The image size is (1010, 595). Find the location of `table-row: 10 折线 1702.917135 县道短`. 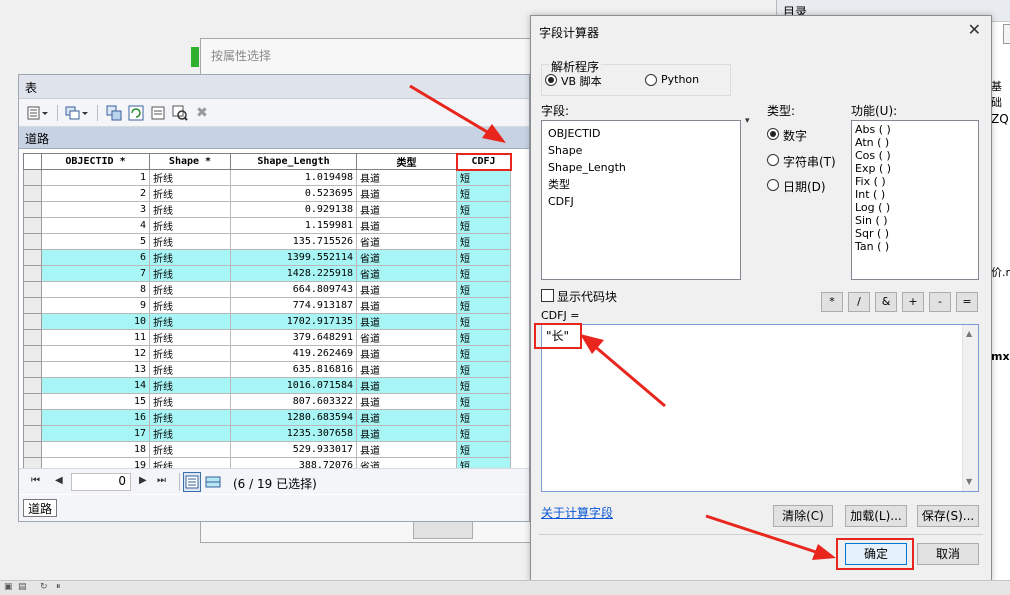

table-row: 10 折线 1702.917135 县道短 is located at coordinates (267, 321).